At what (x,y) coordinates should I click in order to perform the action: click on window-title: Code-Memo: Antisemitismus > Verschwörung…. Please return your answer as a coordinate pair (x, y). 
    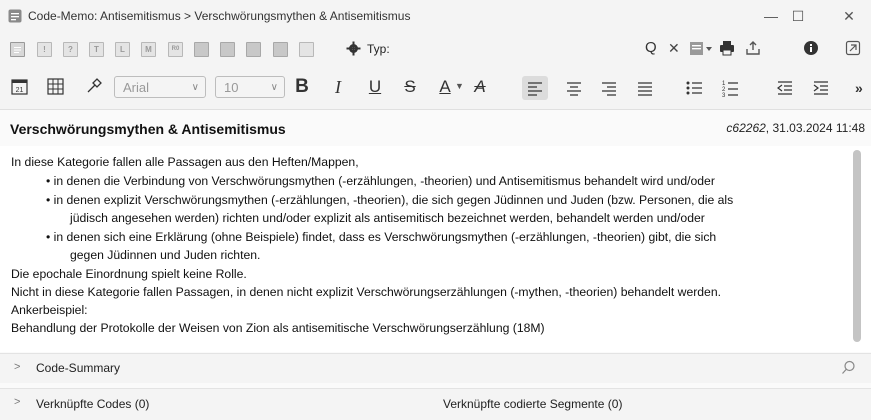
    Looking at the image, I should click on (219, 16).